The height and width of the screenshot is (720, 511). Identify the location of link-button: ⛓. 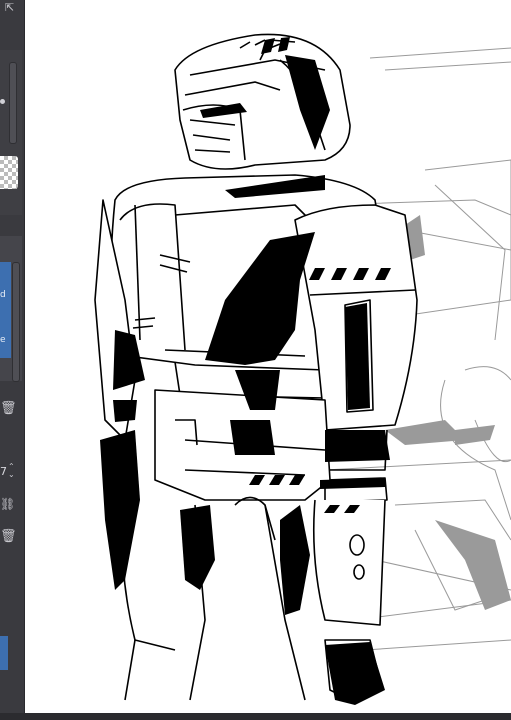
(8, 504).